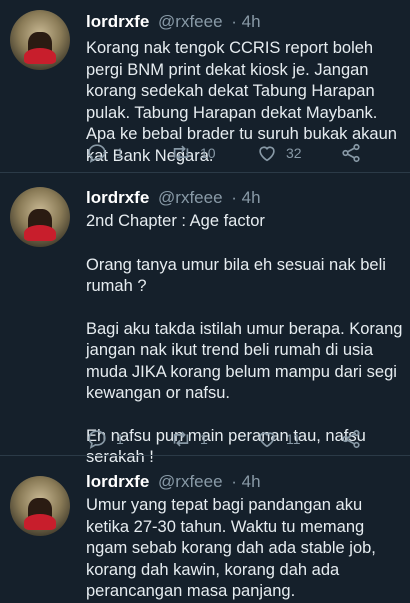 The width and height of the screenshot is (410, 603). I want to click on tweet-actions: 1 10 32, so click(236, 153).